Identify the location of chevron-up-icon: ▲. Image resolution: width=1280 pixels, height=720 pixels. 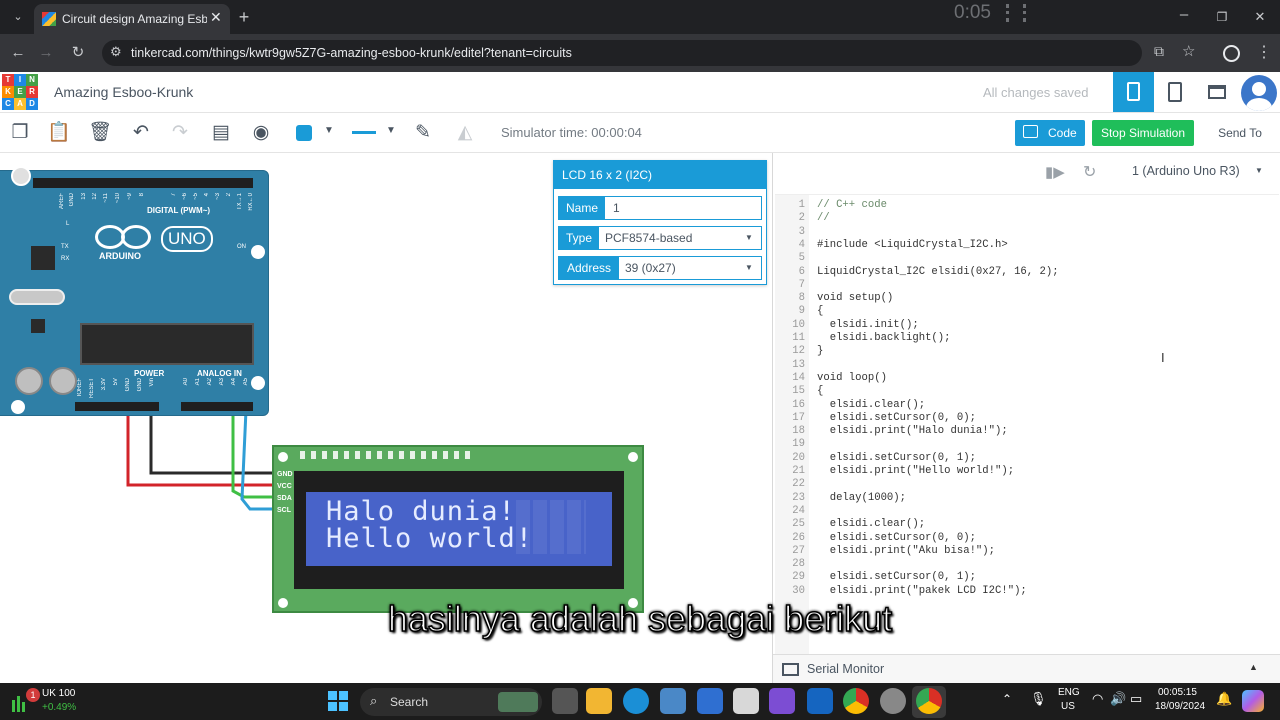
(1253, 667).